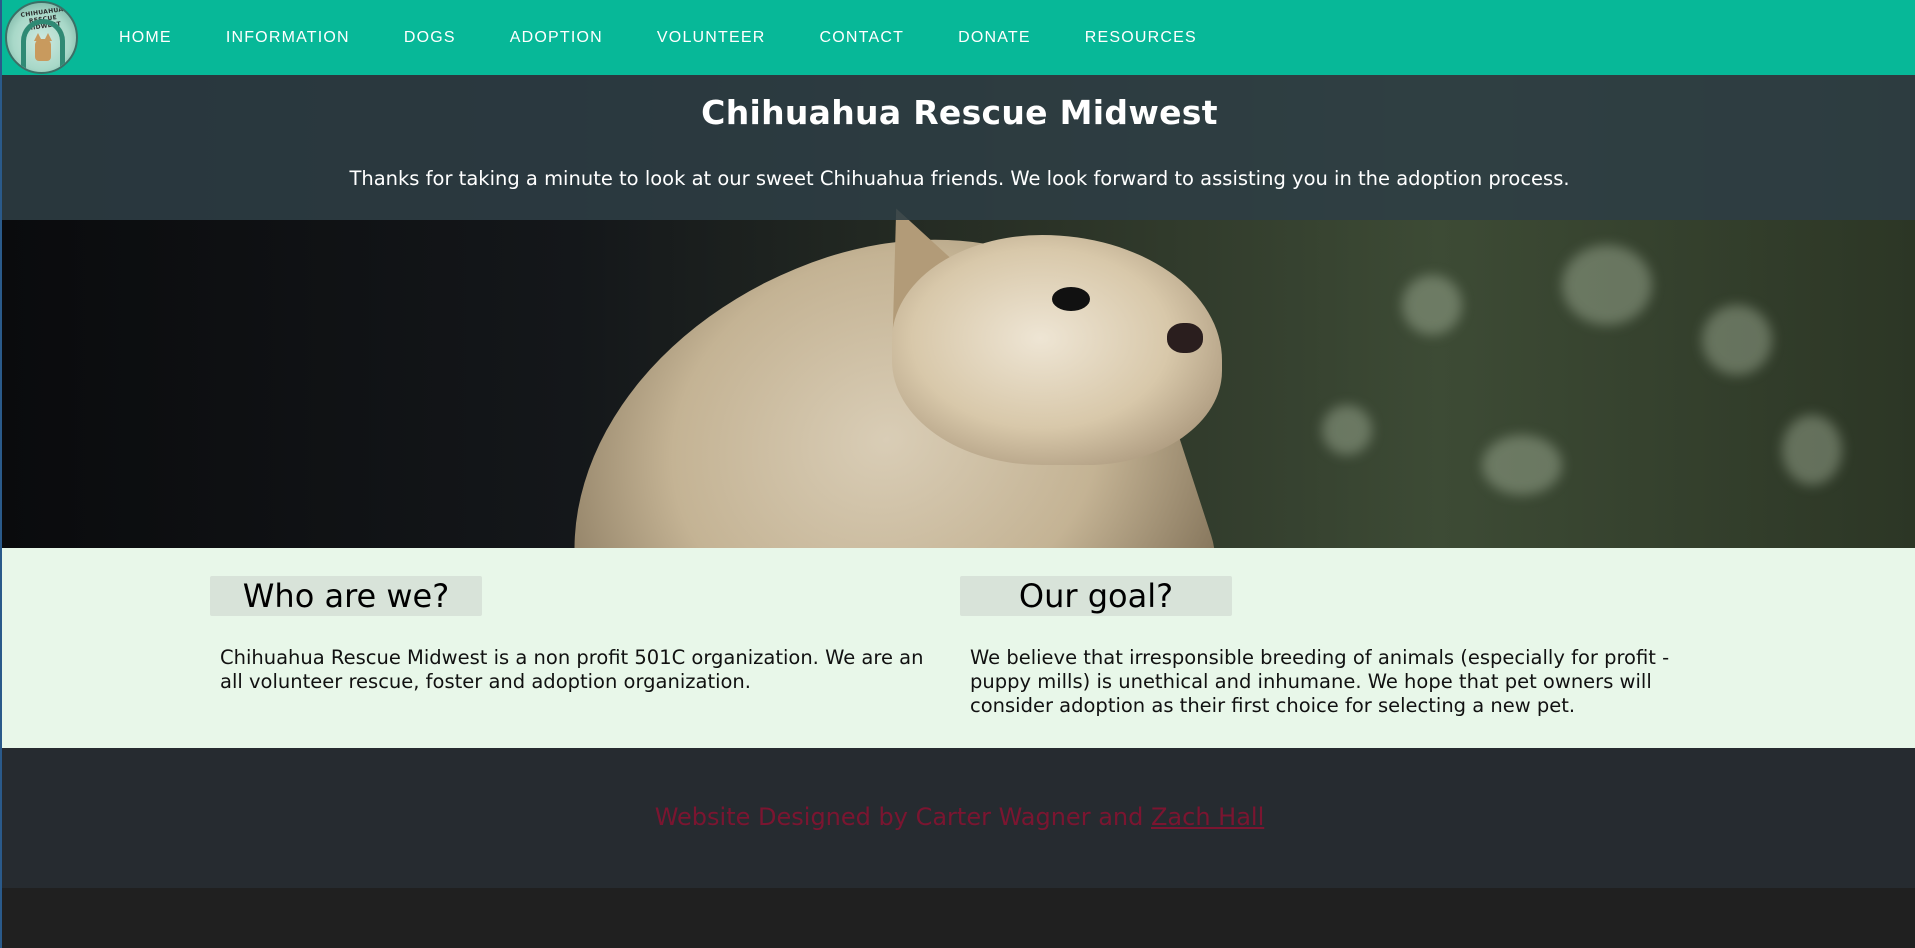 The height and width of the screenshot is (948, 1915). I want to click on rescue-logo: CHIHUAHUA RESCUE MIDWEST, so click(41, 37).